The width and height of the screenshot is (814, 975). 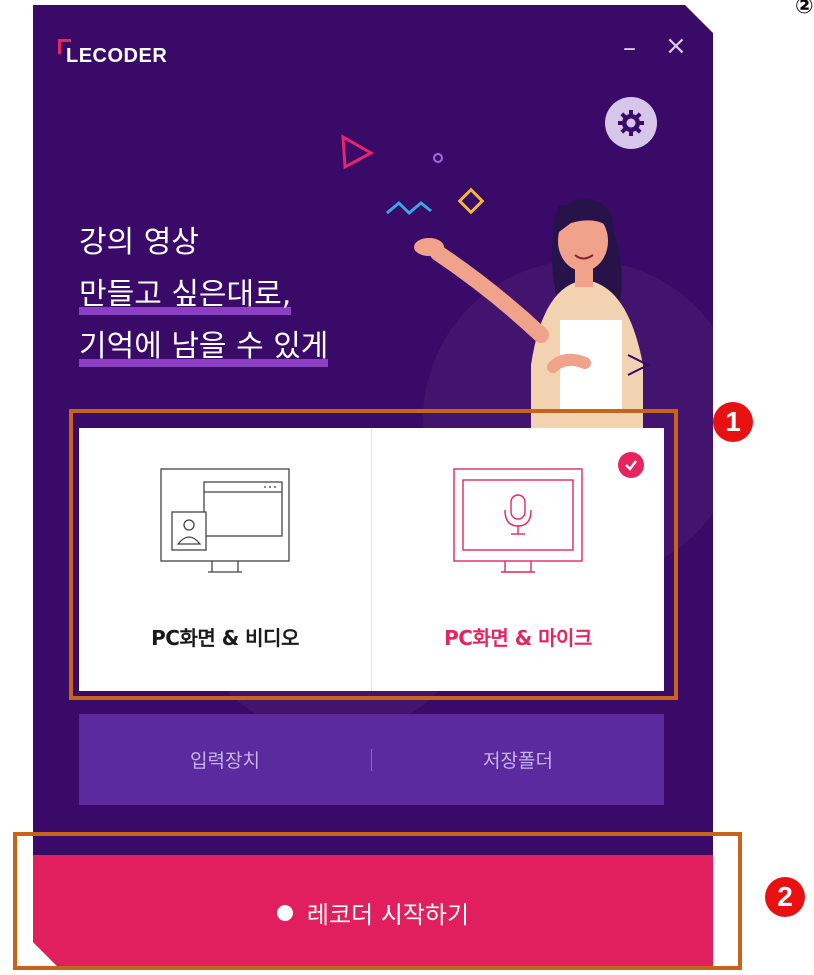 I want to click on save-folder-button: 저장폴더, so click(x=518, y=759).